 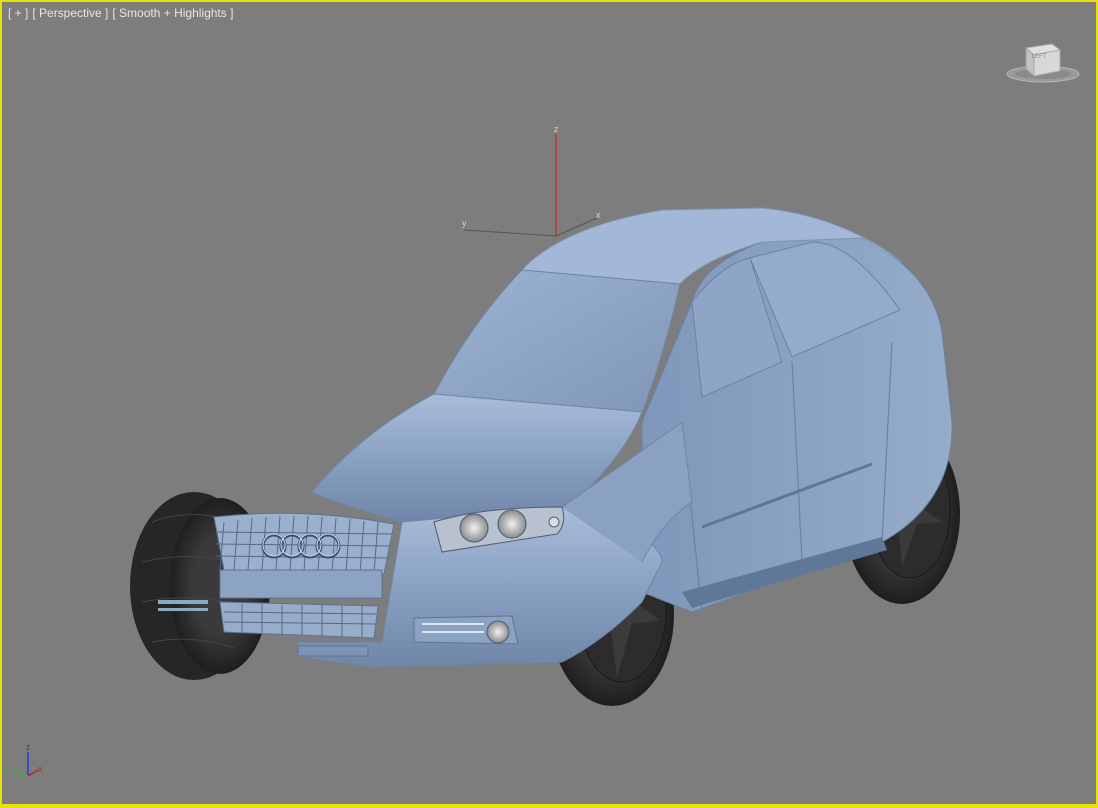 What do you see at coordinates (557, 341) in the screenshot?
I see `windshield` at bounding box center [557, 341].